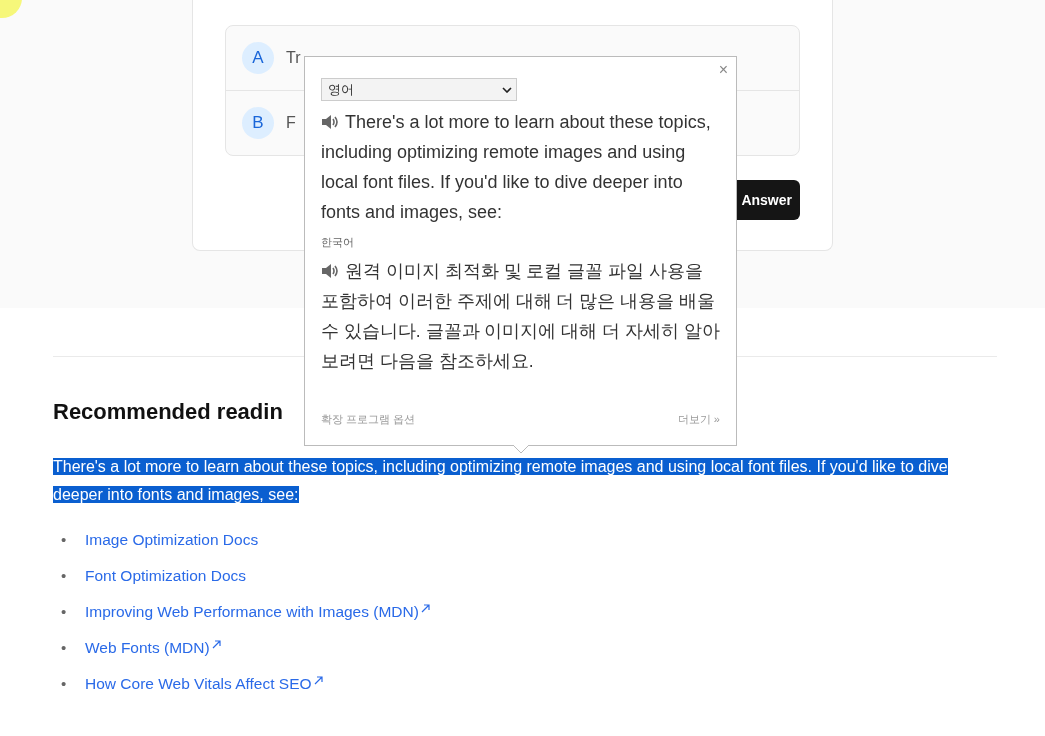 The image size is (1045, 736). I want to click on section-heading: Recommended readin, so click(168, 412).